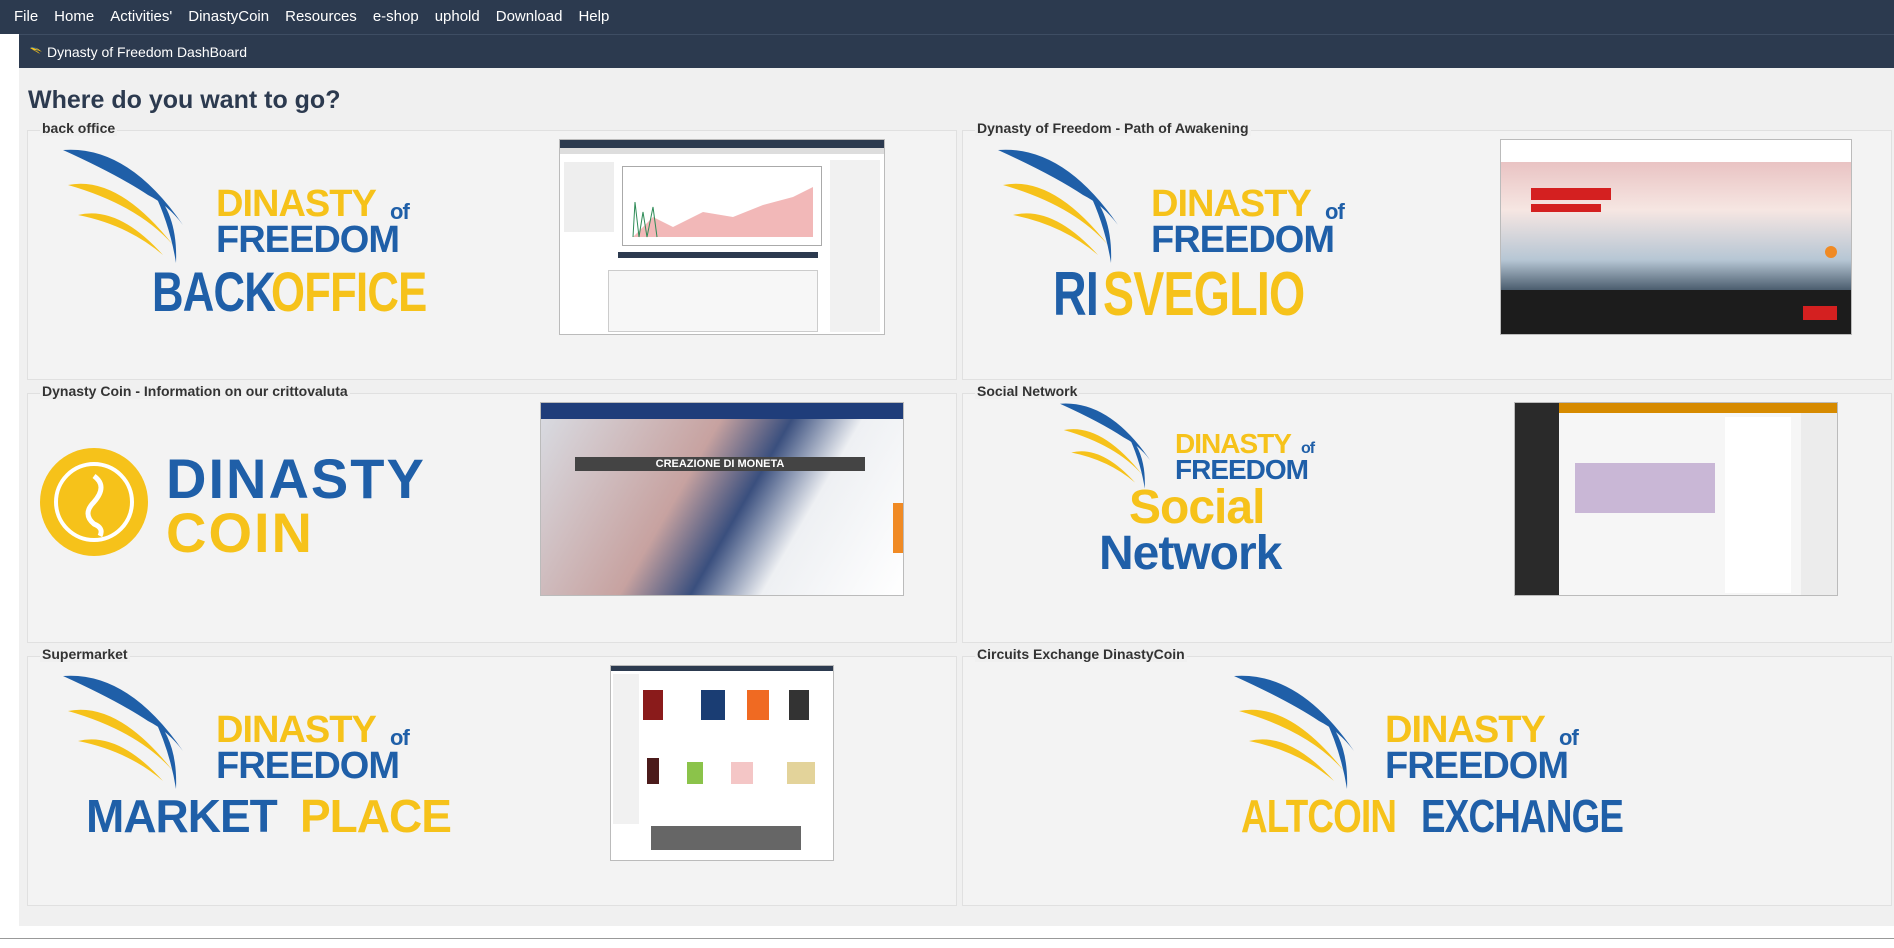 This screenshot has width=1894, height=948. Describe the element at coordinates (1676, 237) in the screenshot. I see `awakening-screenshot` at that location.